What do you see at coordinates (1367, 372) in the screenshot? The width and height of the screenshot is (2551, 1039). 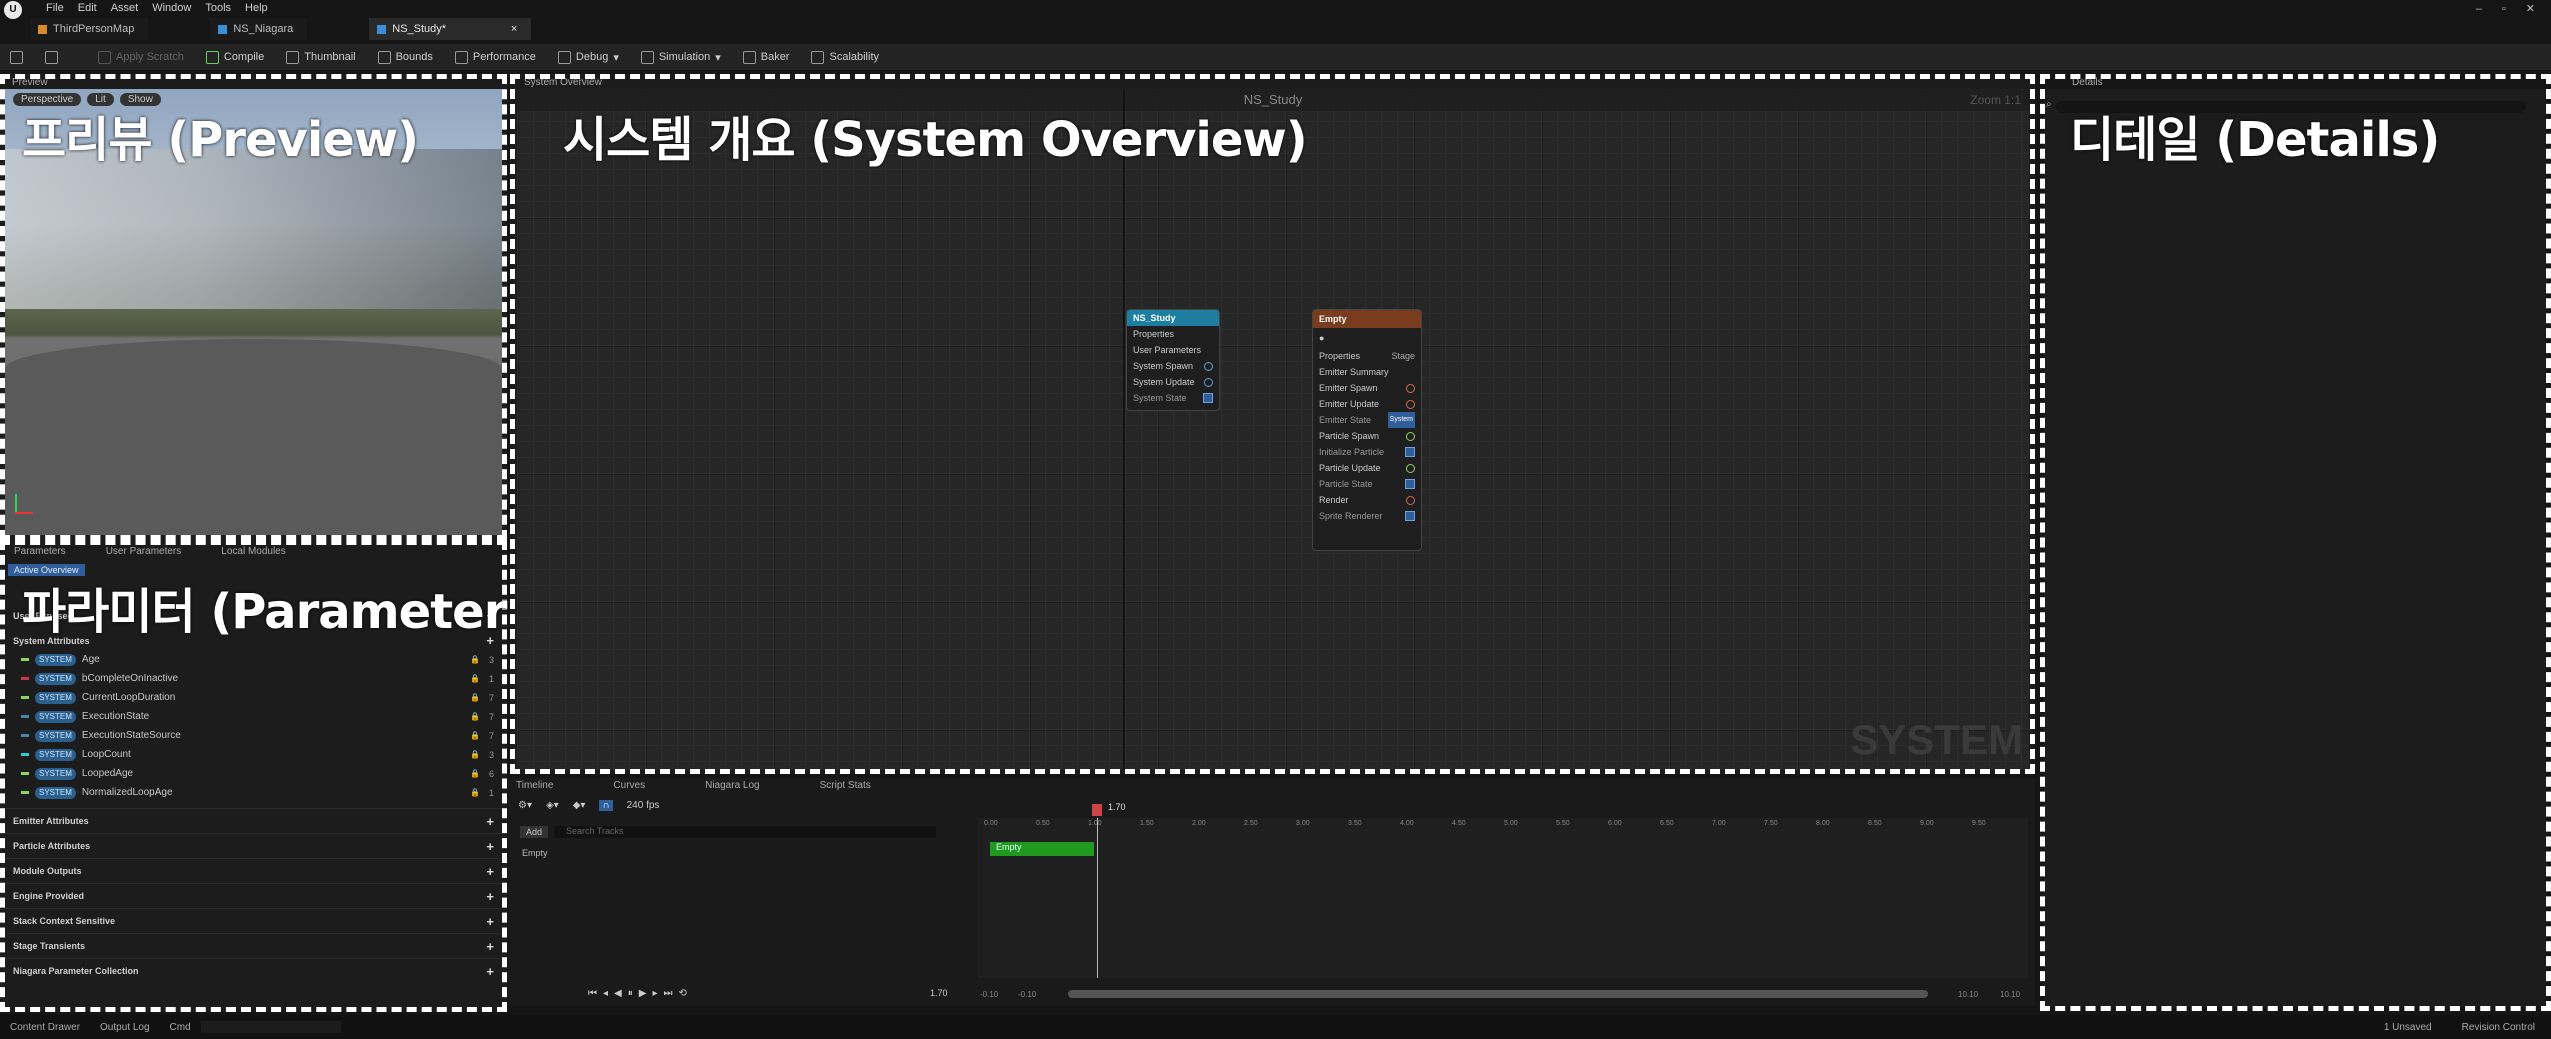 I see `emitter-summary-row: Emitter Summary` at bounding box center [1367, 372].